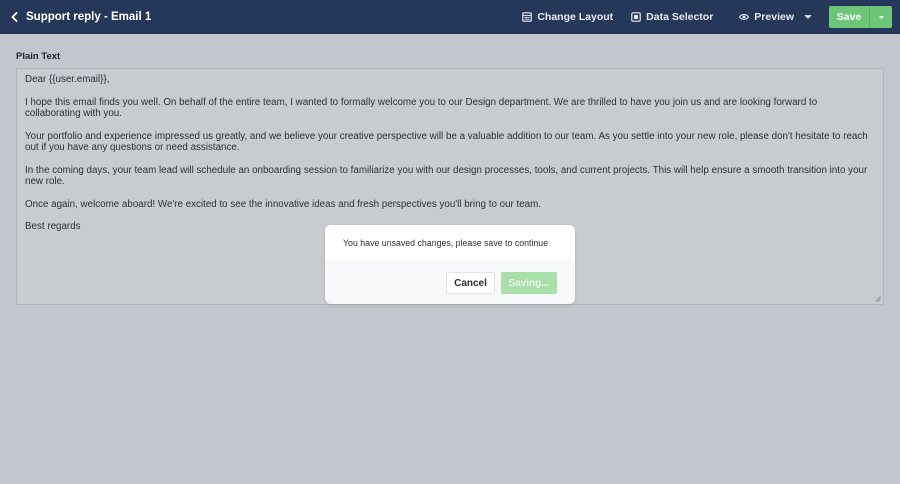 This screenshot has width=900, height=484. What do you see at coordinates (744, 17) in the screenshot?
I see `eye-icon` at bounding box center [744, 17].